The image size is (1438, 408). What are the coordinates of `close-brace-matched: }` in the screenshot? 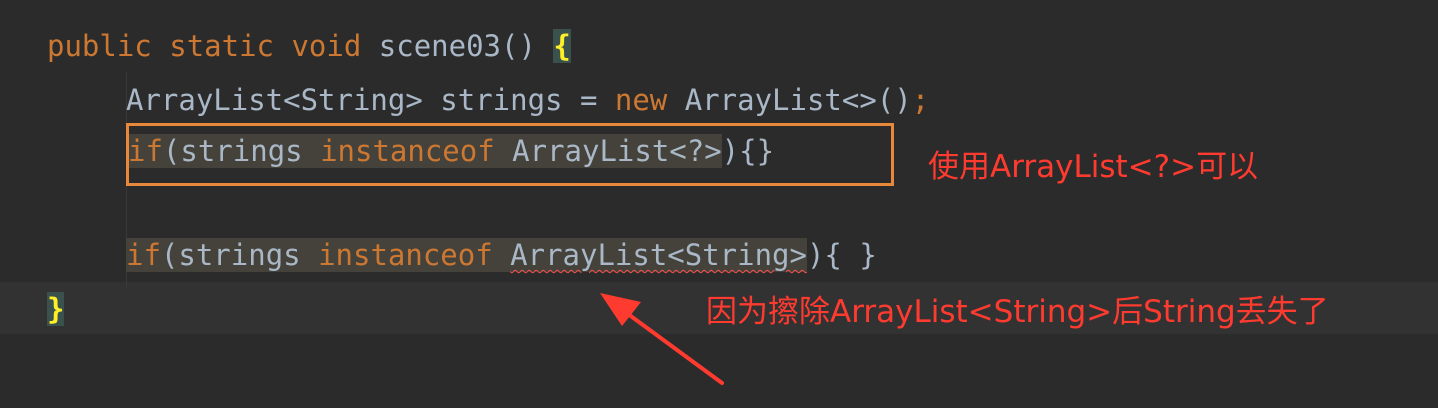 It's located at (56, 309).